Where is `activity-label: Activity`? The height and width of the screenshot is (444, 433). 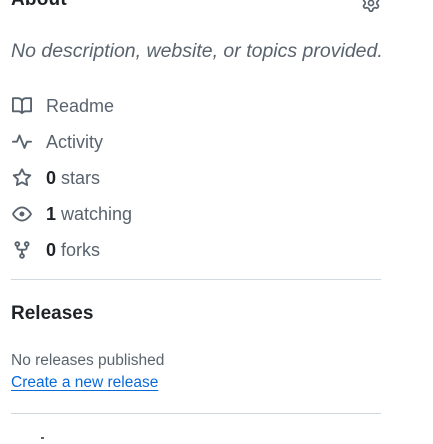
activity-label: Activity is located at coordinates (75, 141).